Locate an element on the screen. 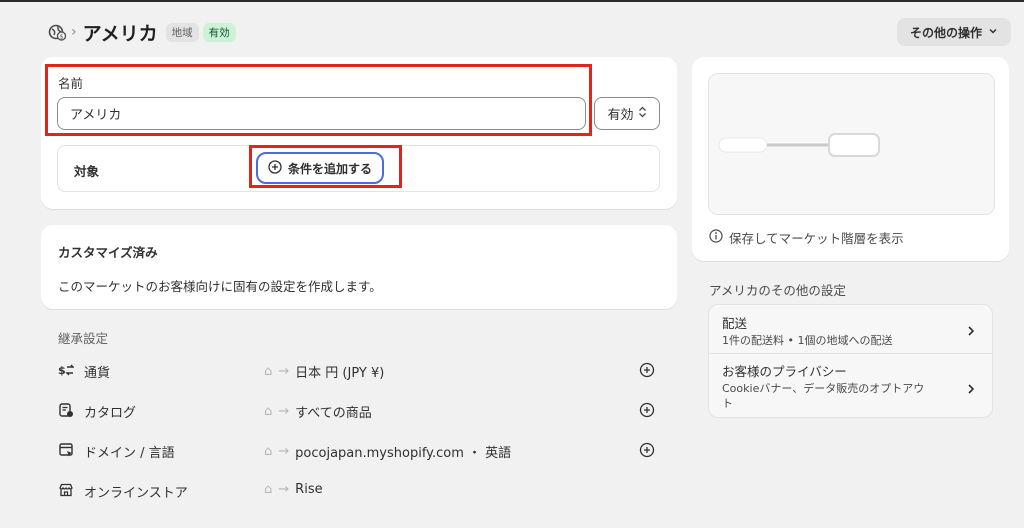 This screenshot has height=528, width=1024. inherited-row-value: ⌂ → 日本 円 (JPY ¥) is located at coordinates (324, 371).